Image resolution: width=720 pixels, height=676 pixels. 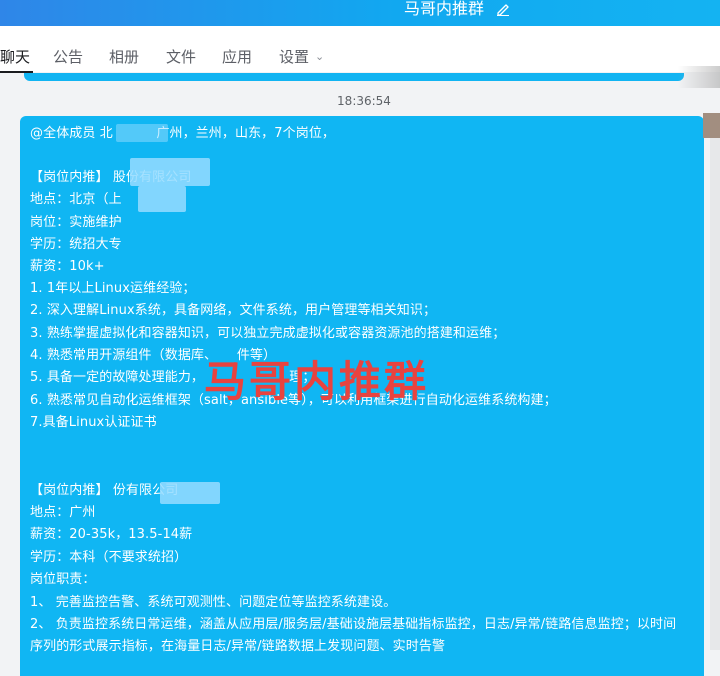 What do you see at coordinates (364, 101) in the screenshot?
I see `message-timestamp: 18:36:54` at bounding box center [364, 101].